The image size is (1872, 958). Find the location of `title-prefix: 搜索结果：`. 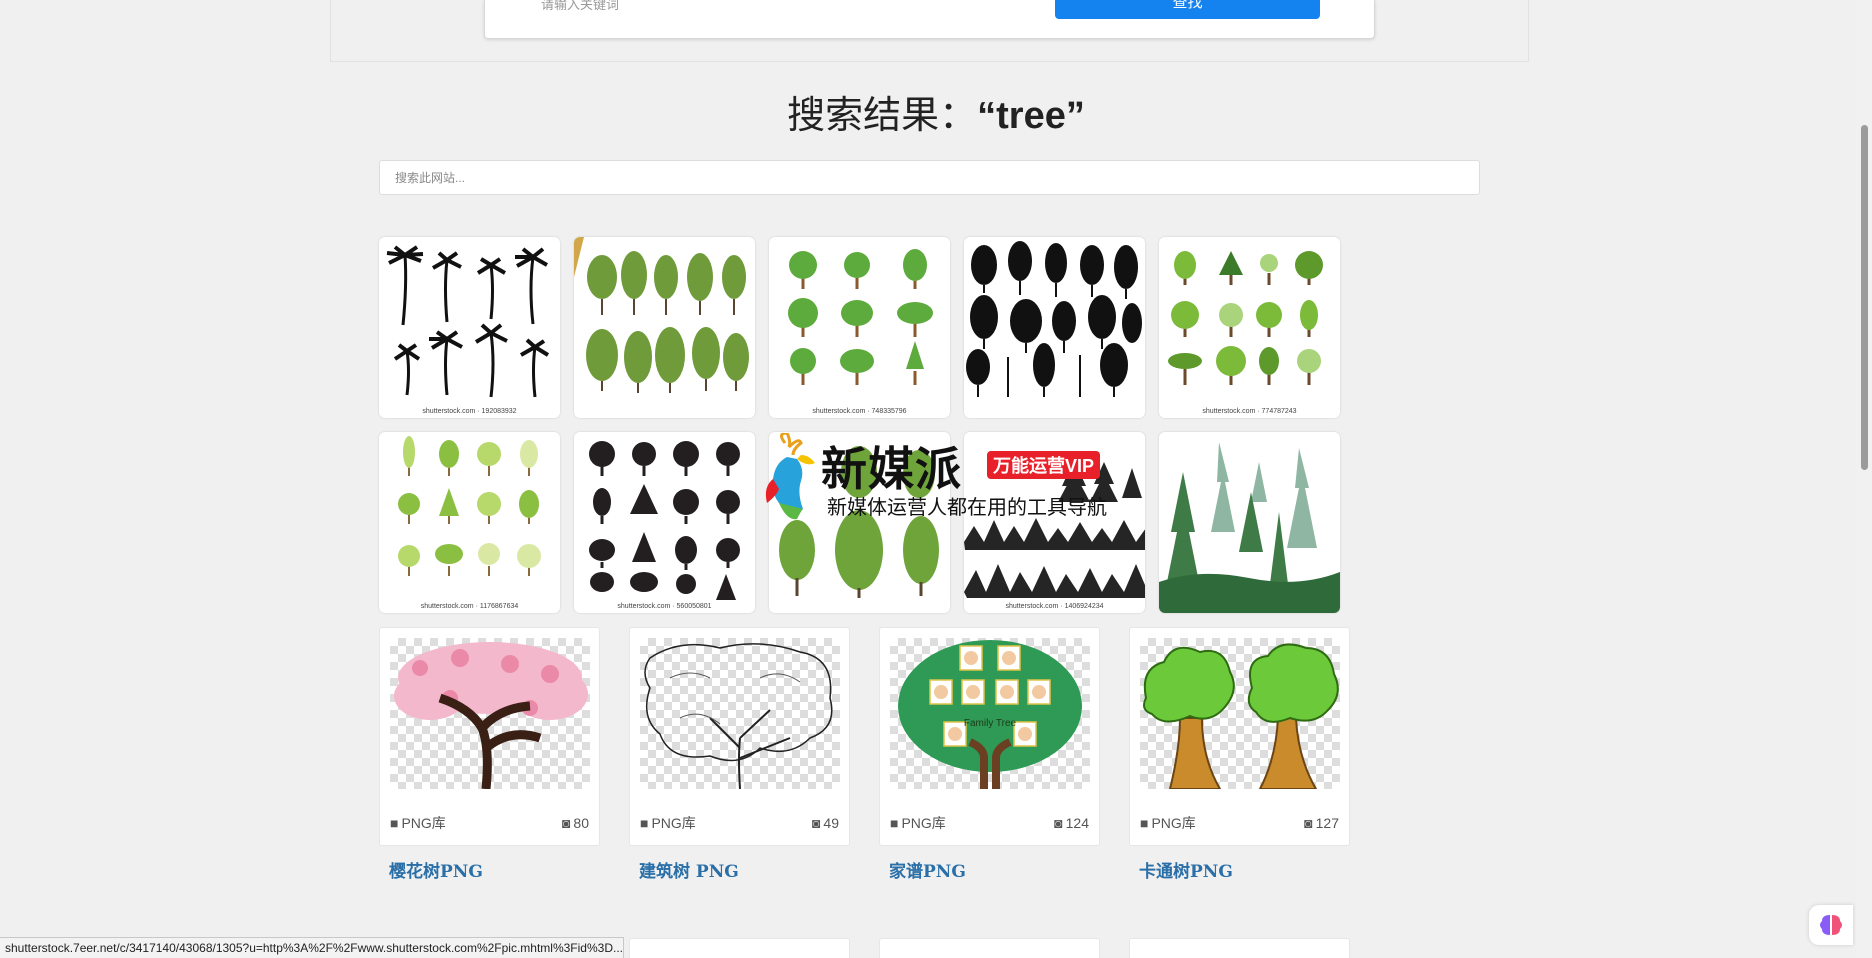

title-prefix: 搜索结果： is located at coordinates (882, 115).